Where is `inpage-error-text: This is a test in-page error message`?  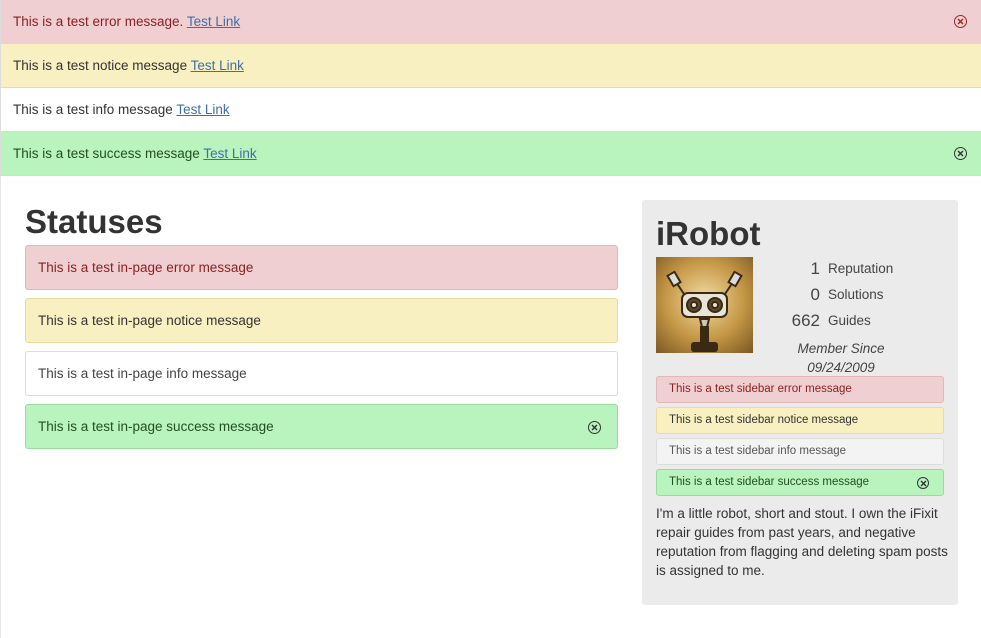 inpage-error-text: This is a test in-page error message is located at coordinates (146, 267).